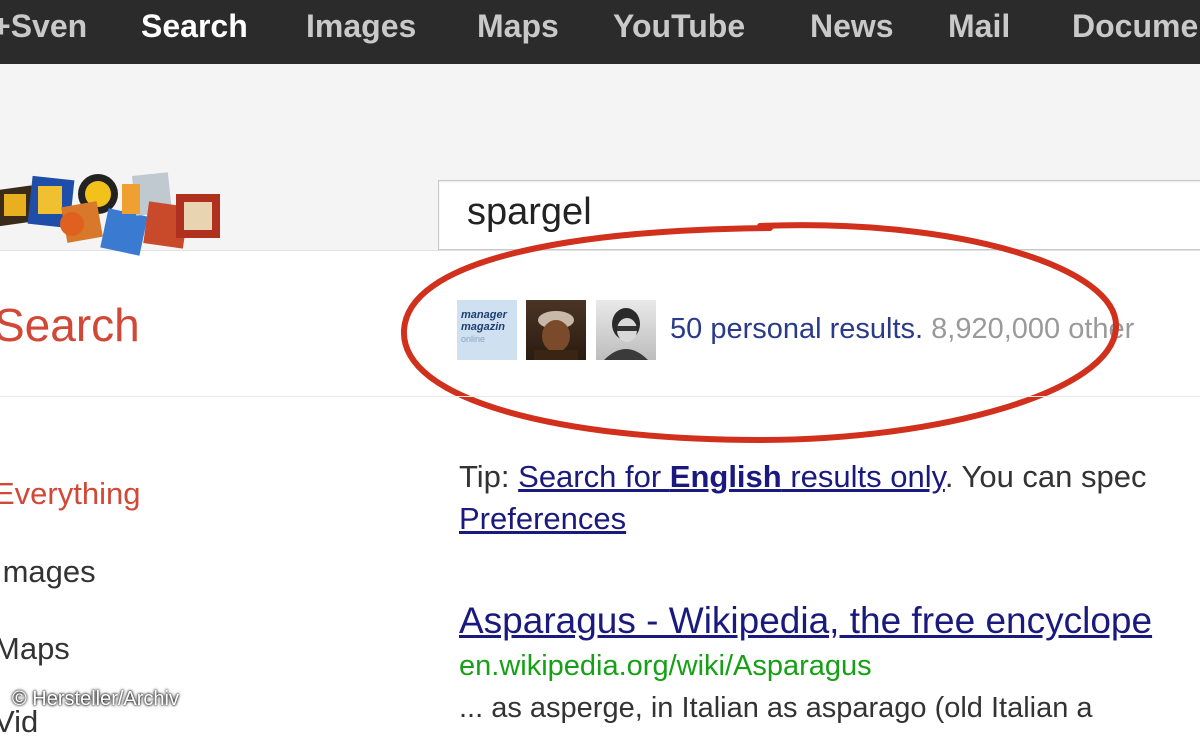 The height and width of the screenshot is (740, 1200). I want to click on image-credit: © Hersteller/Archiv, so click(95, 699).